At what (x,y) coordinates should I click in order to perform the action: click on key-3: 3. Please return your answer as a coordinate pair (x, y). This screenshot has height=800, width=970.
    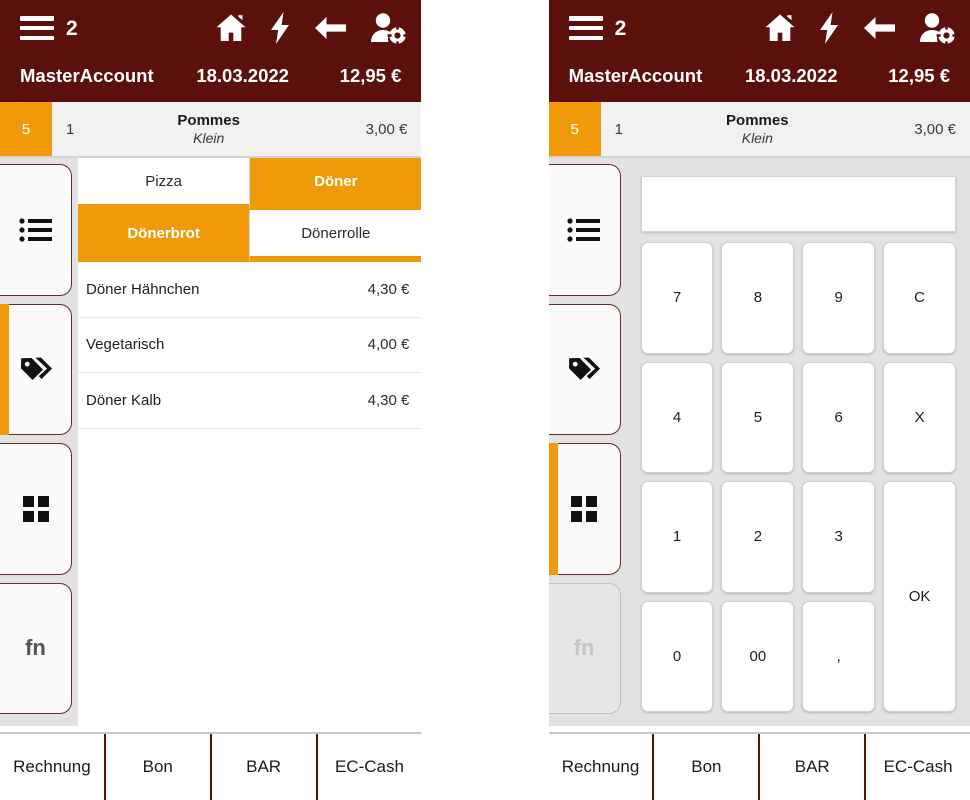
    Looking at the image, I should click on (839, 537).